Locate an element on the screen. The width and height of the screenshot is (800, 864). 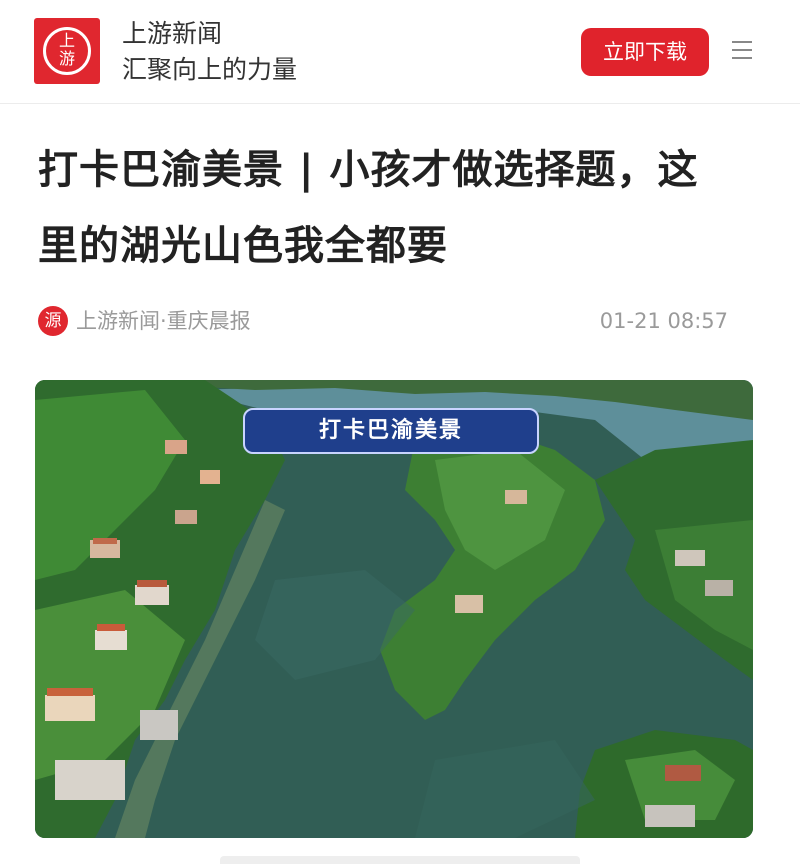
source-icon: 源 is located at coordinates (53, 321).